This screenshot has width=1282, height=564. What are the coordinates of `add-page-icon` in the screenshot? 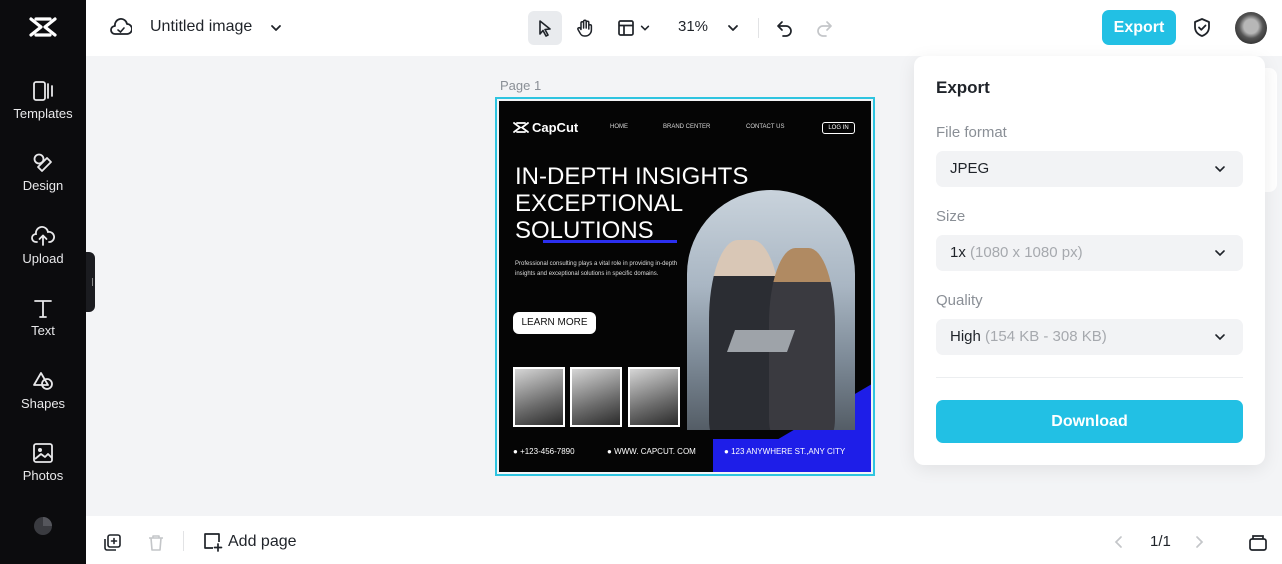 It's located at (213, 542).